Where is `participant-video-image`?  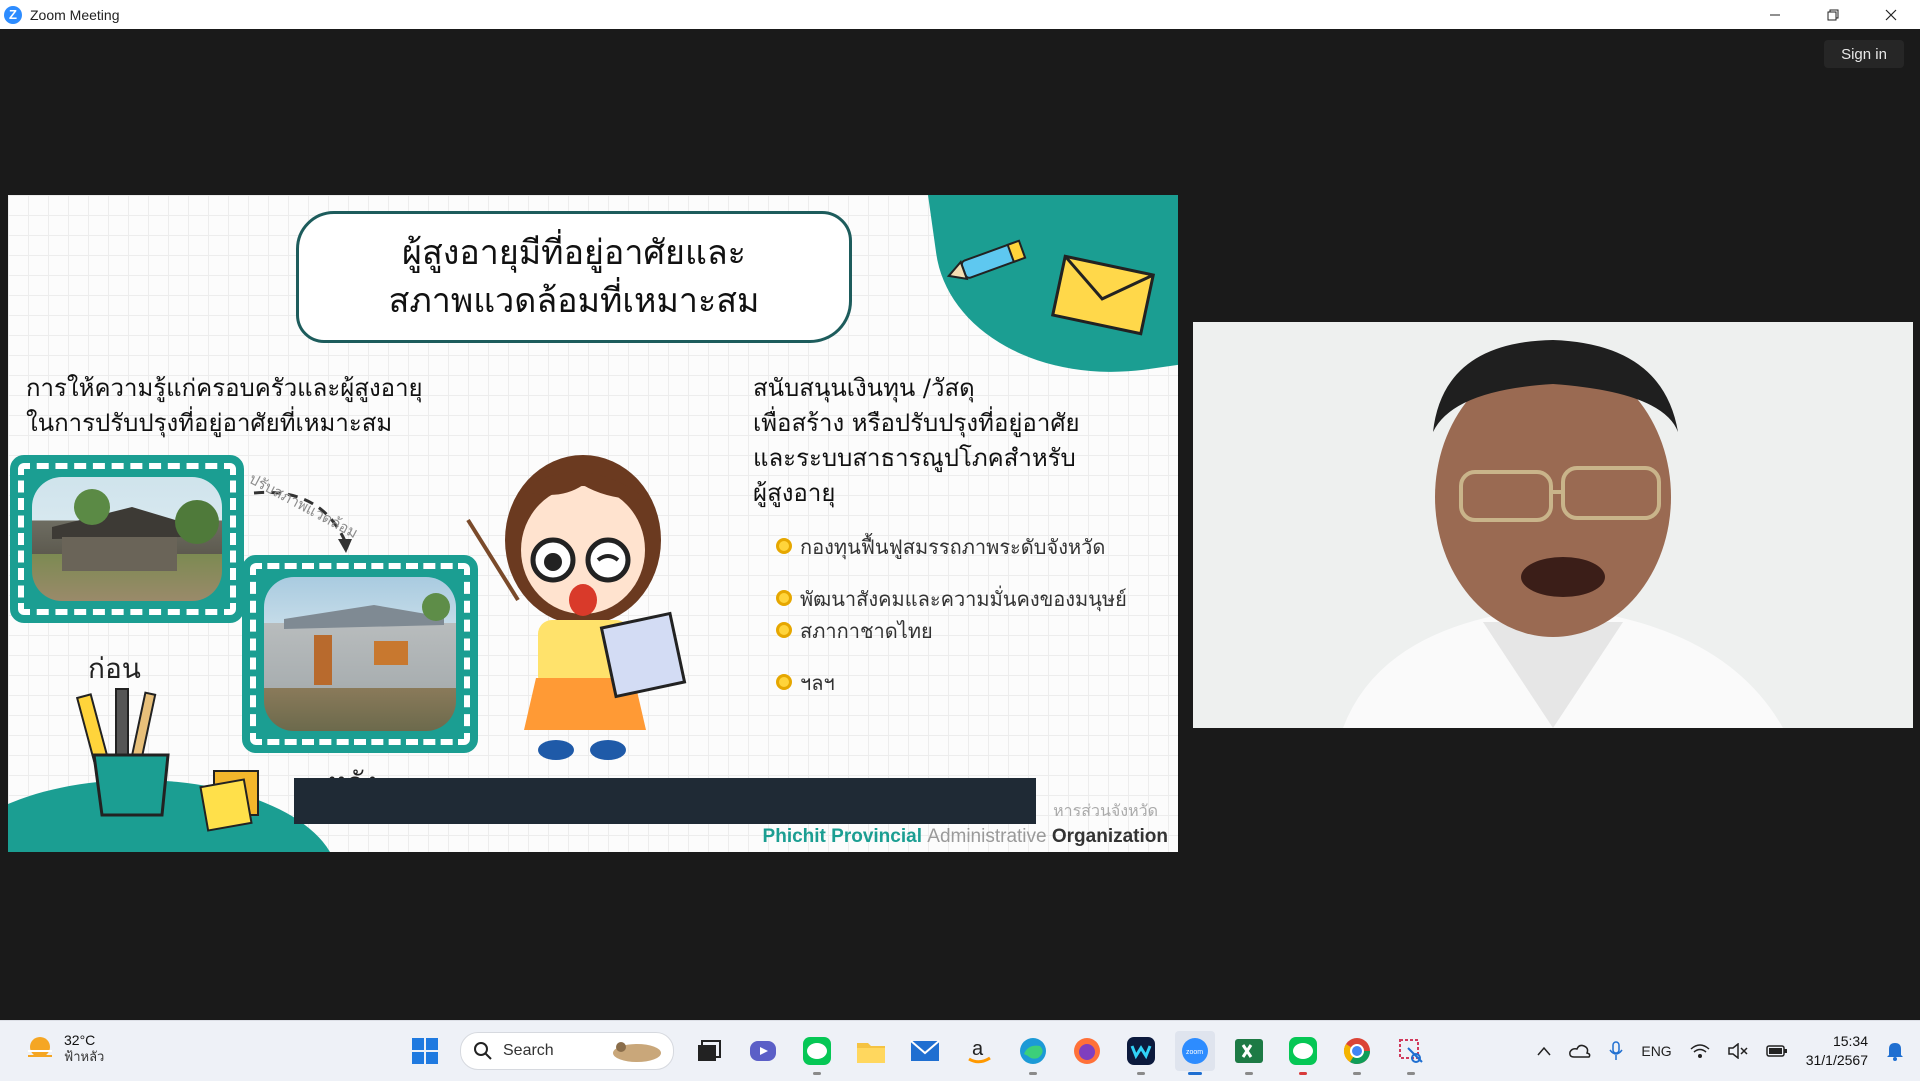 participant-video-image is located at coordinates (1553, 525).